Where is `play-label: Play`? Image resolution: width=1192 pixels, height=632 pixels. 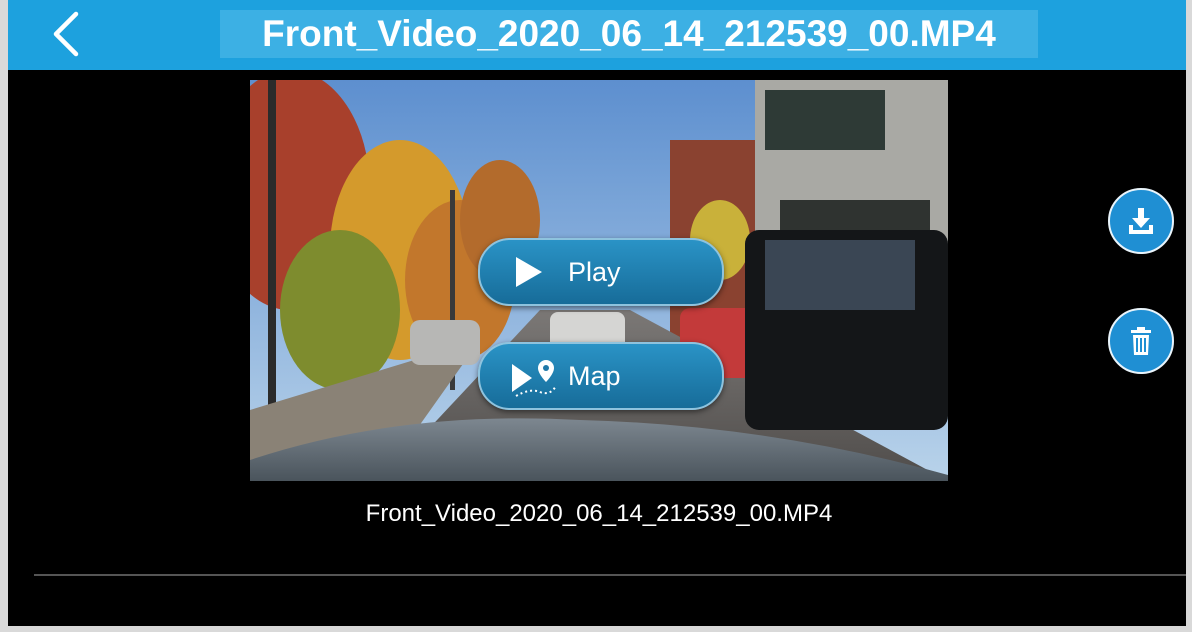
play-label: Play is located at coordinates (594, 272).